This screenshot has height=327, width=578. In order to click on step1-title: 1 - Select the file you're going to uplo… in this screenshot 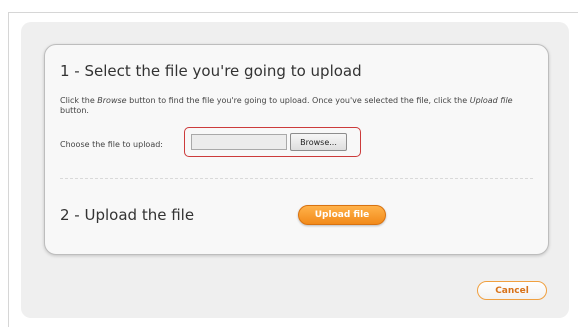, I will do `click(211, 71)`.